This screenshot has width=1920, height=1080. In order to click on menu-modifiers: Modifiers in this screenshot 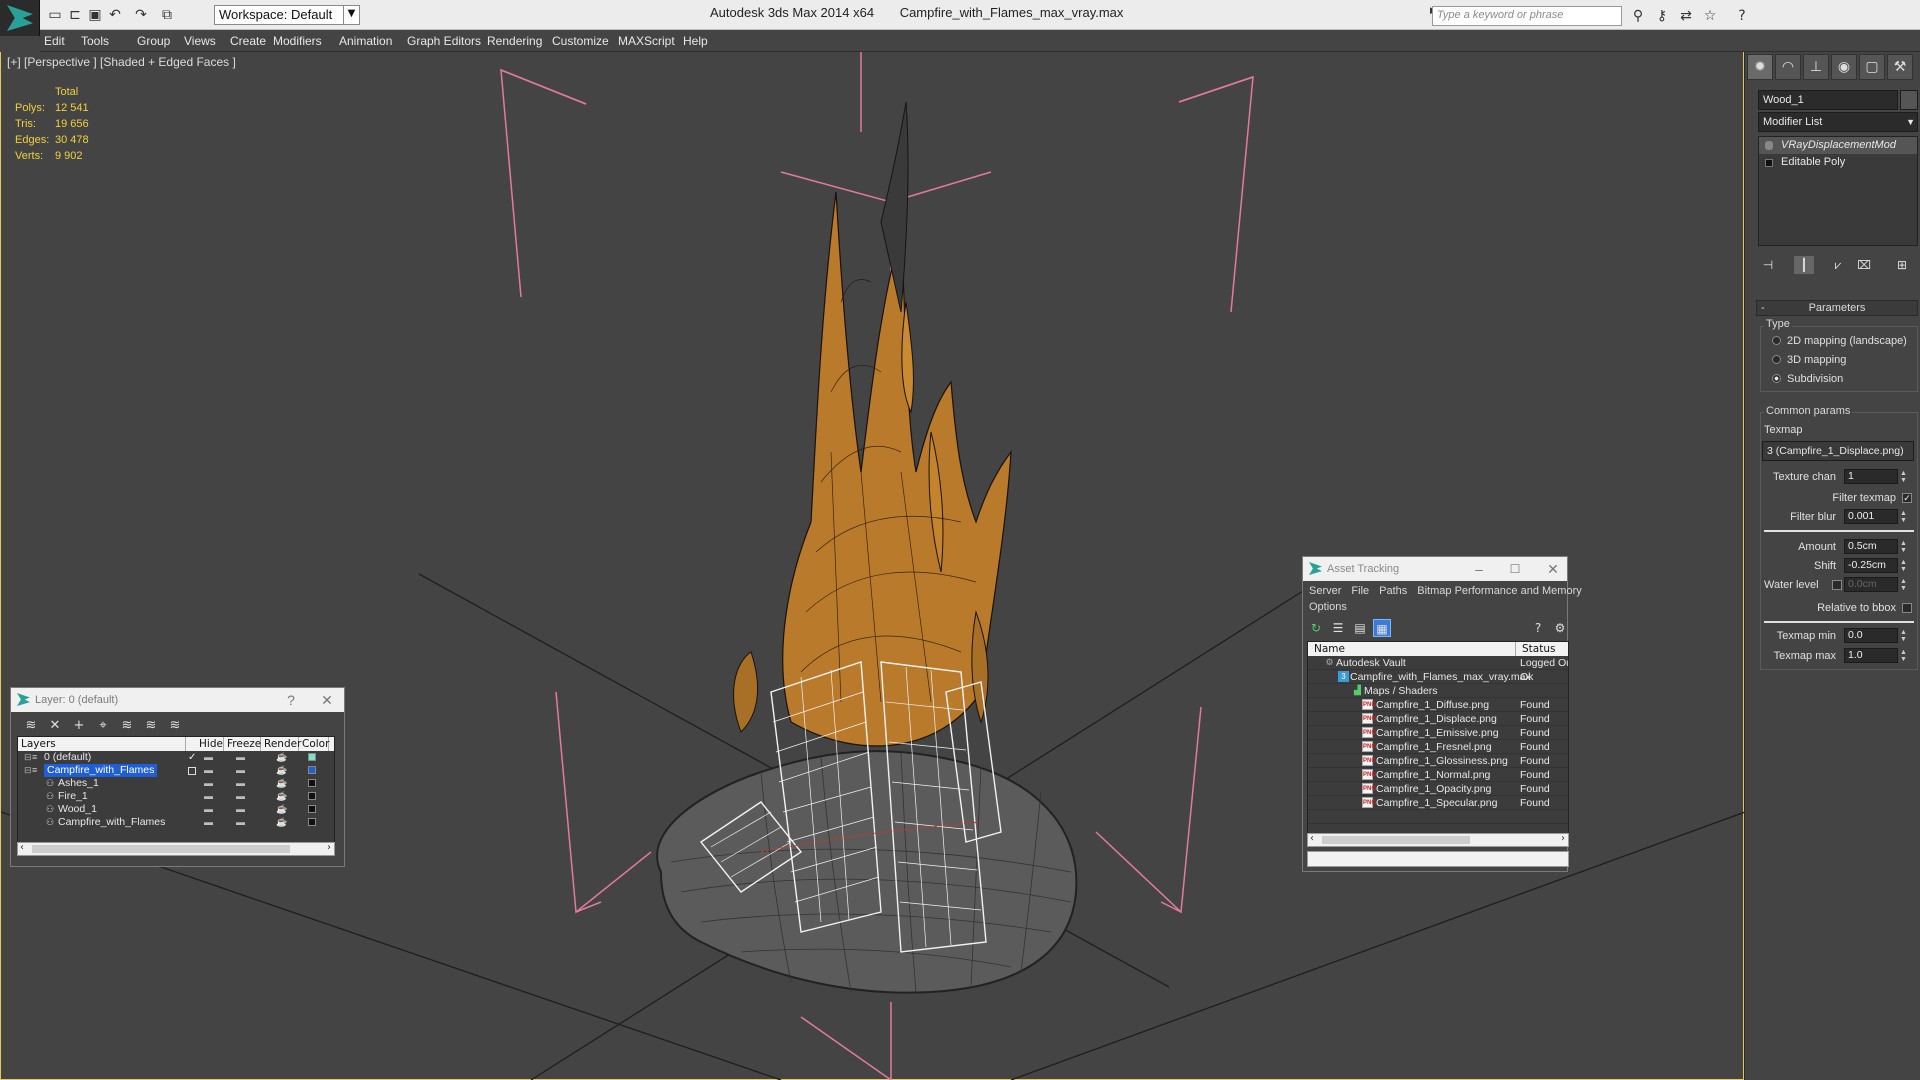, I will do `click(297, 41)`.